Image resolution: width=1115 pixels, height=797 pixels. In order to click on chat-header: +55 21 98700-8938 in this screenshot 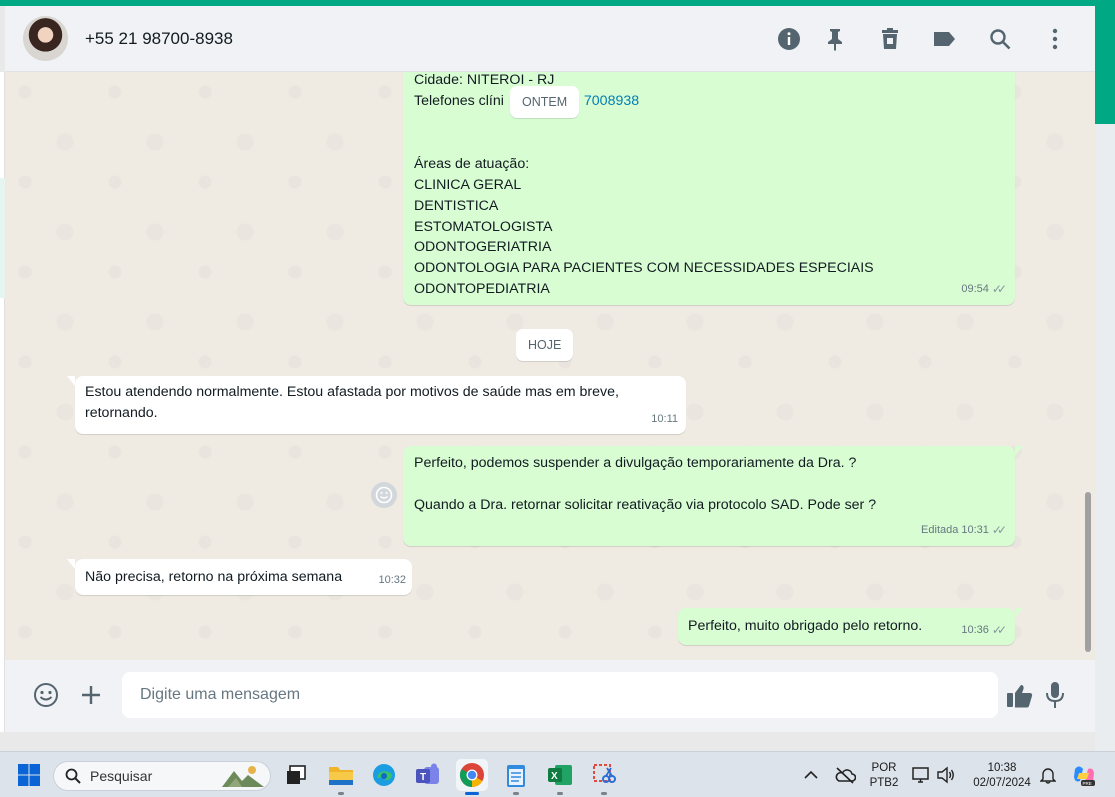, I will do `click(550, 39)`.